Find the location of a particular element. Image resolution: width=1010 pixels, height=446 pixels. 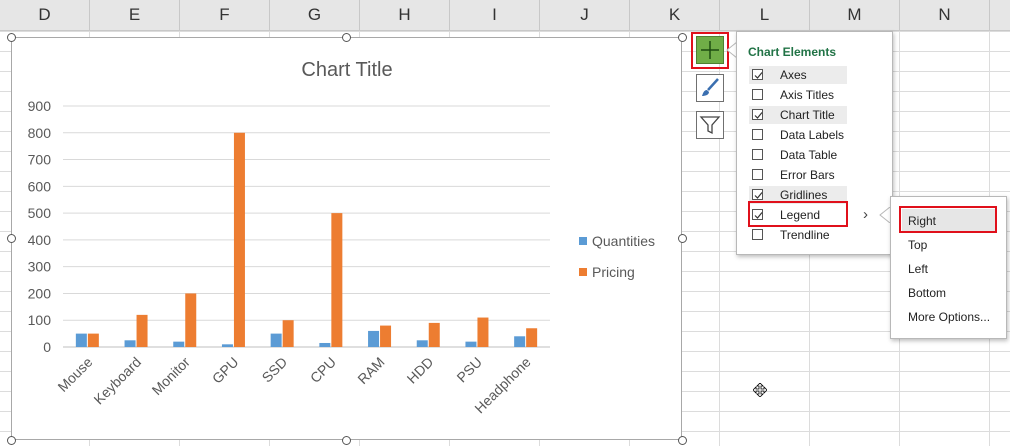

bar-quantities-psu is located at coordinates (471, 344).